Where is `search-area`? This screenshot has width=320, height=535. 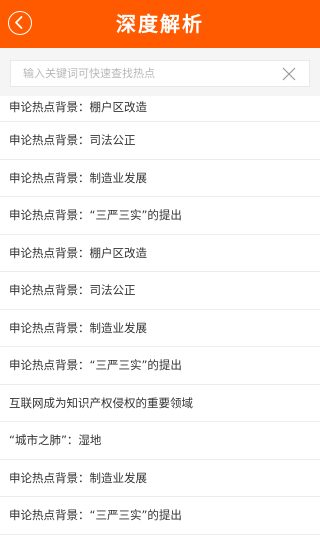
search-area is located at coordinates (160, 72).